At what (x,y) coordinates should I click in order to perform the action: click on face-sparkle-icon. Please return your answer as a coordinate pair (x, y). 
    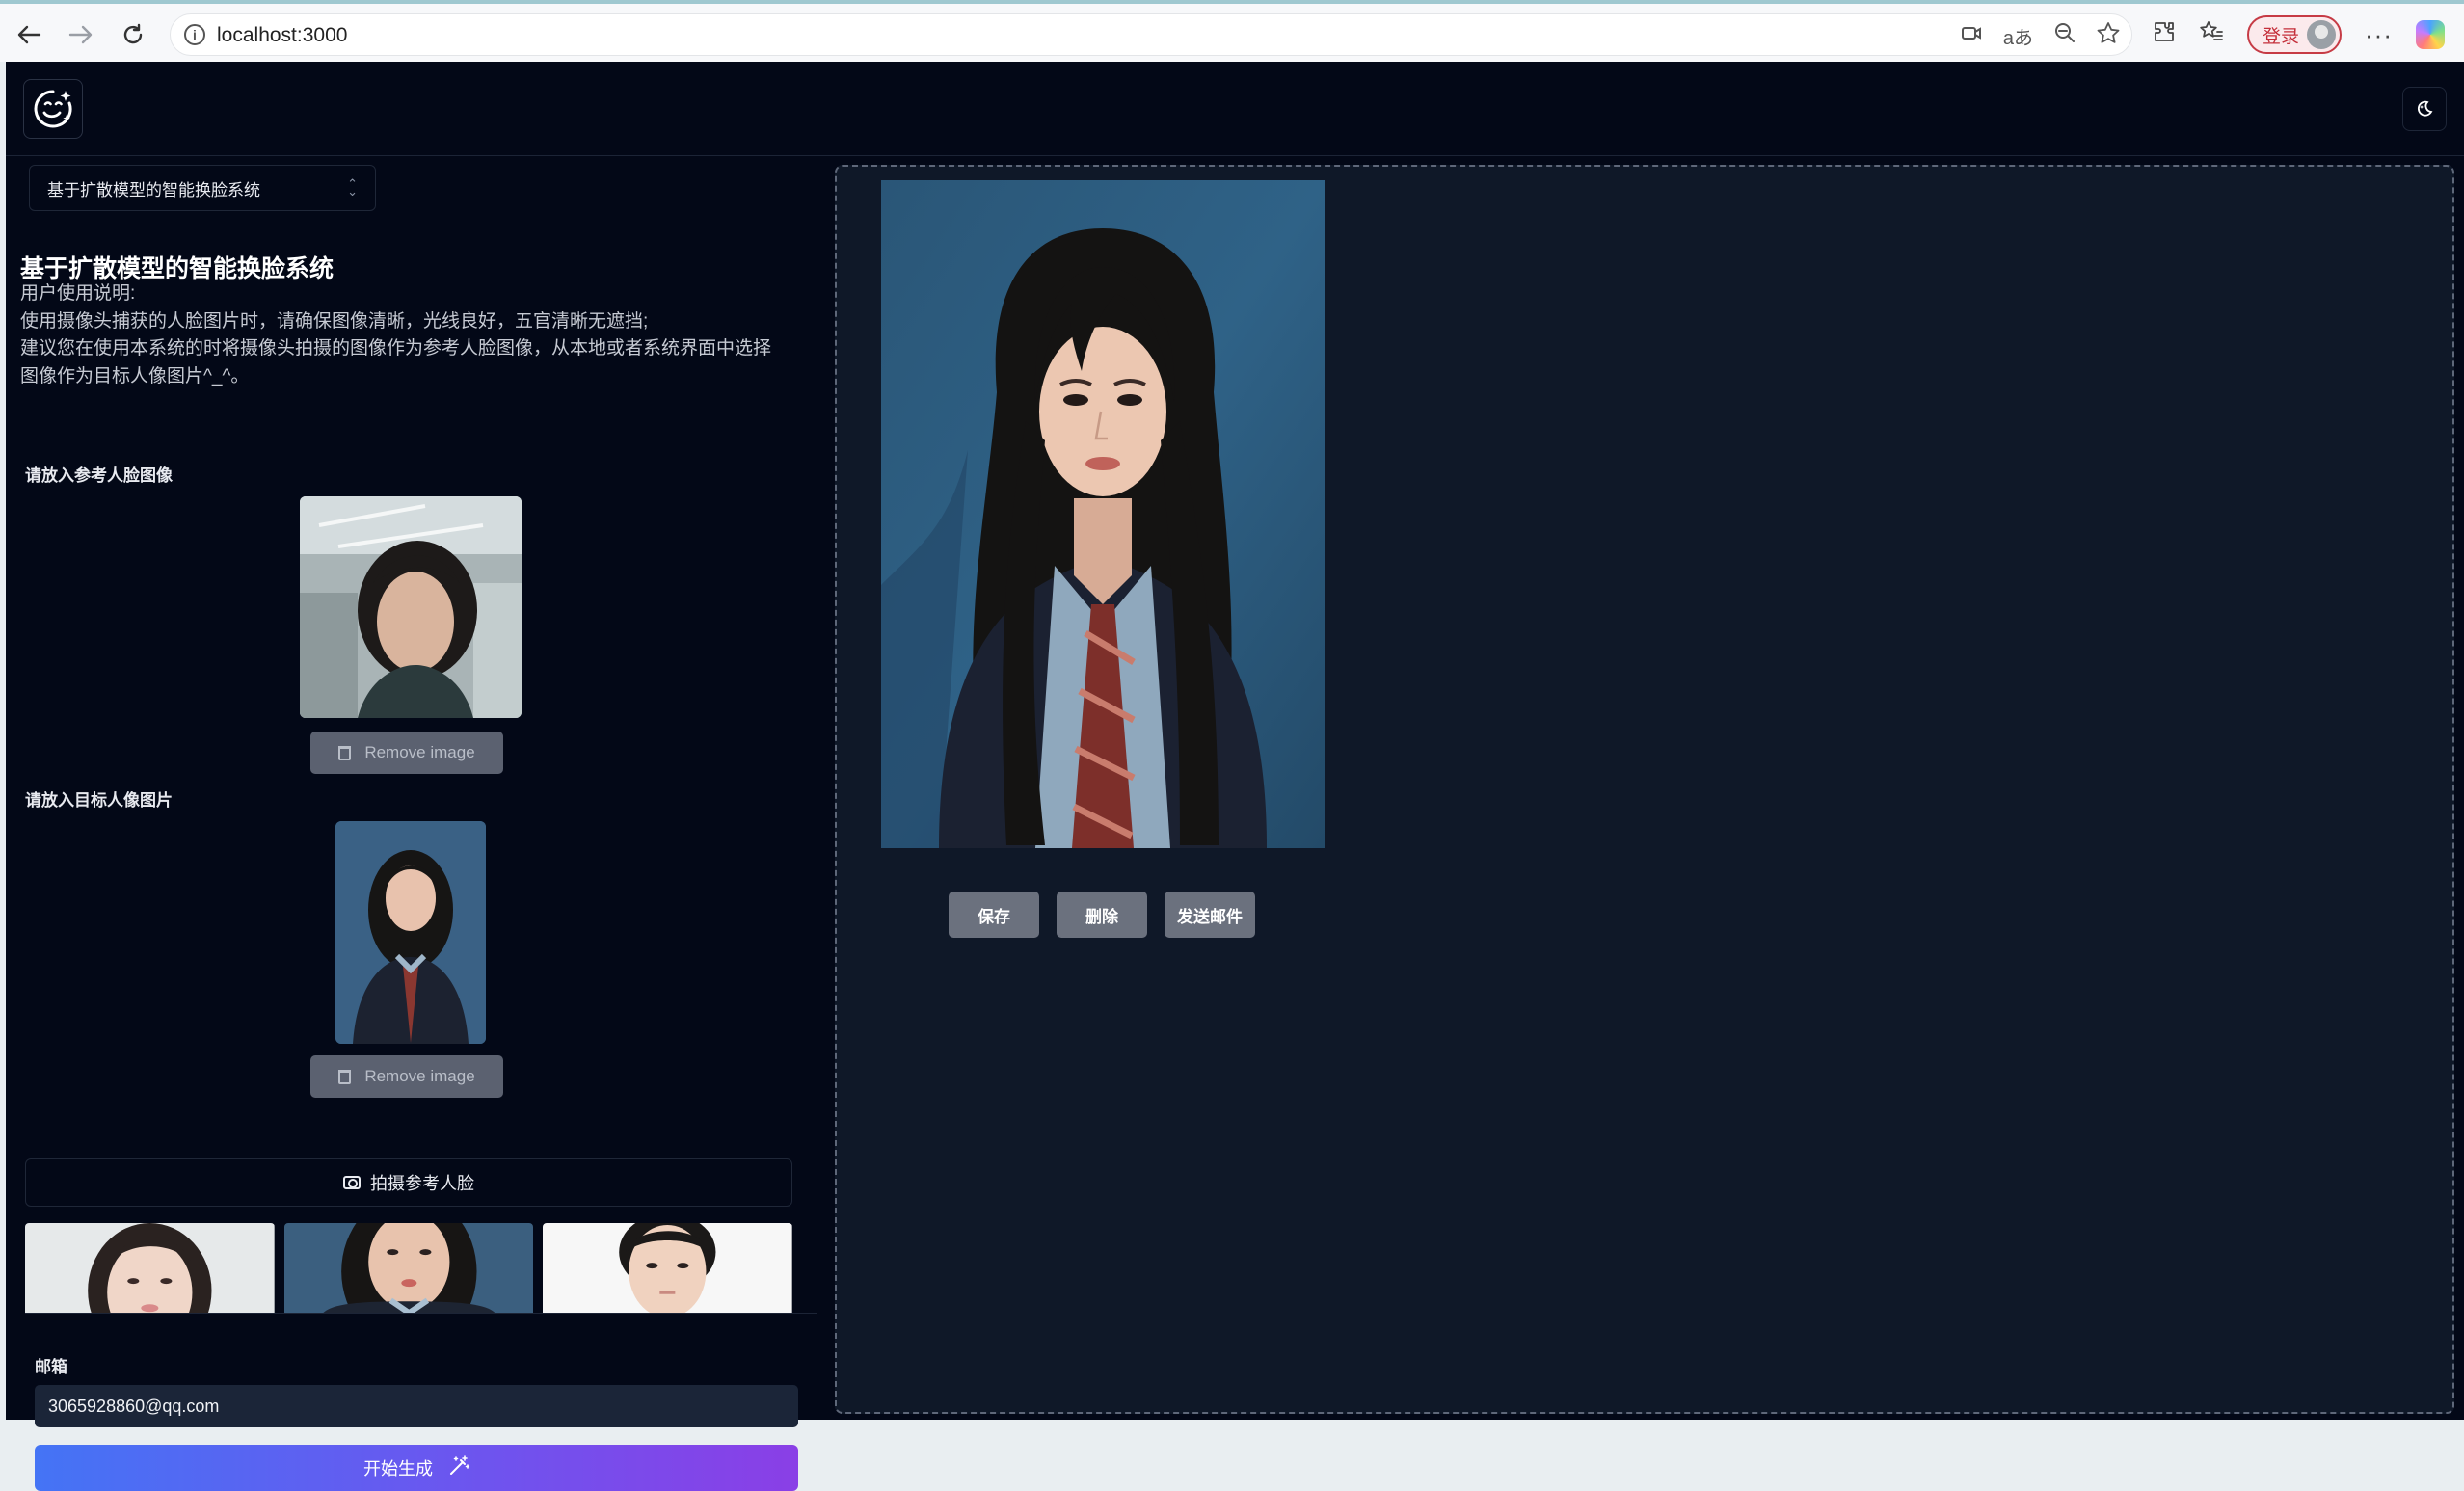
    Looking at the image, I should click on (53, 109).